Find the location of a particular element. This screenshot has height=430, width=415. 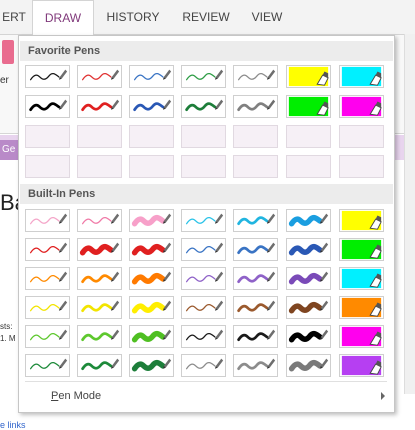

pen-mode-label: en Mode is located at coordinates (80, 396).